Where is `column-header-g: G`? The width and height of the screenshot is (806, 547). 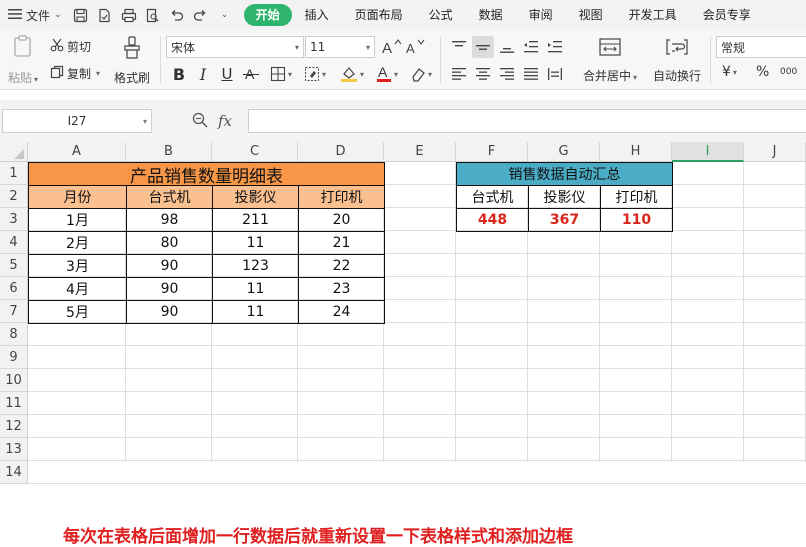 column-header-g: G is located at coordinates (564, 152).